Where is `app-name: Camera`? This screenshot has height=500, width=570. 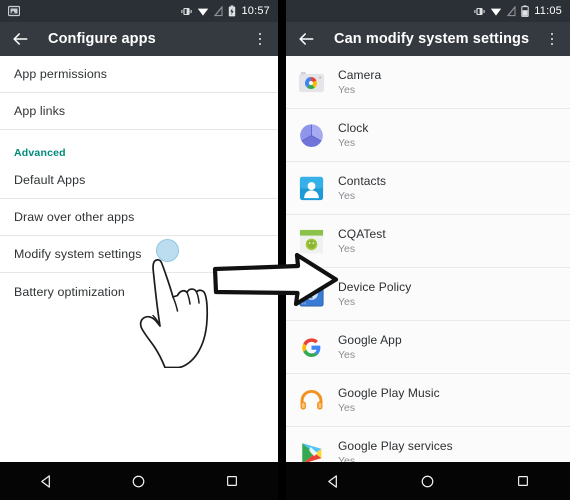 app-name: Camera is located at coordinates (360, 74).